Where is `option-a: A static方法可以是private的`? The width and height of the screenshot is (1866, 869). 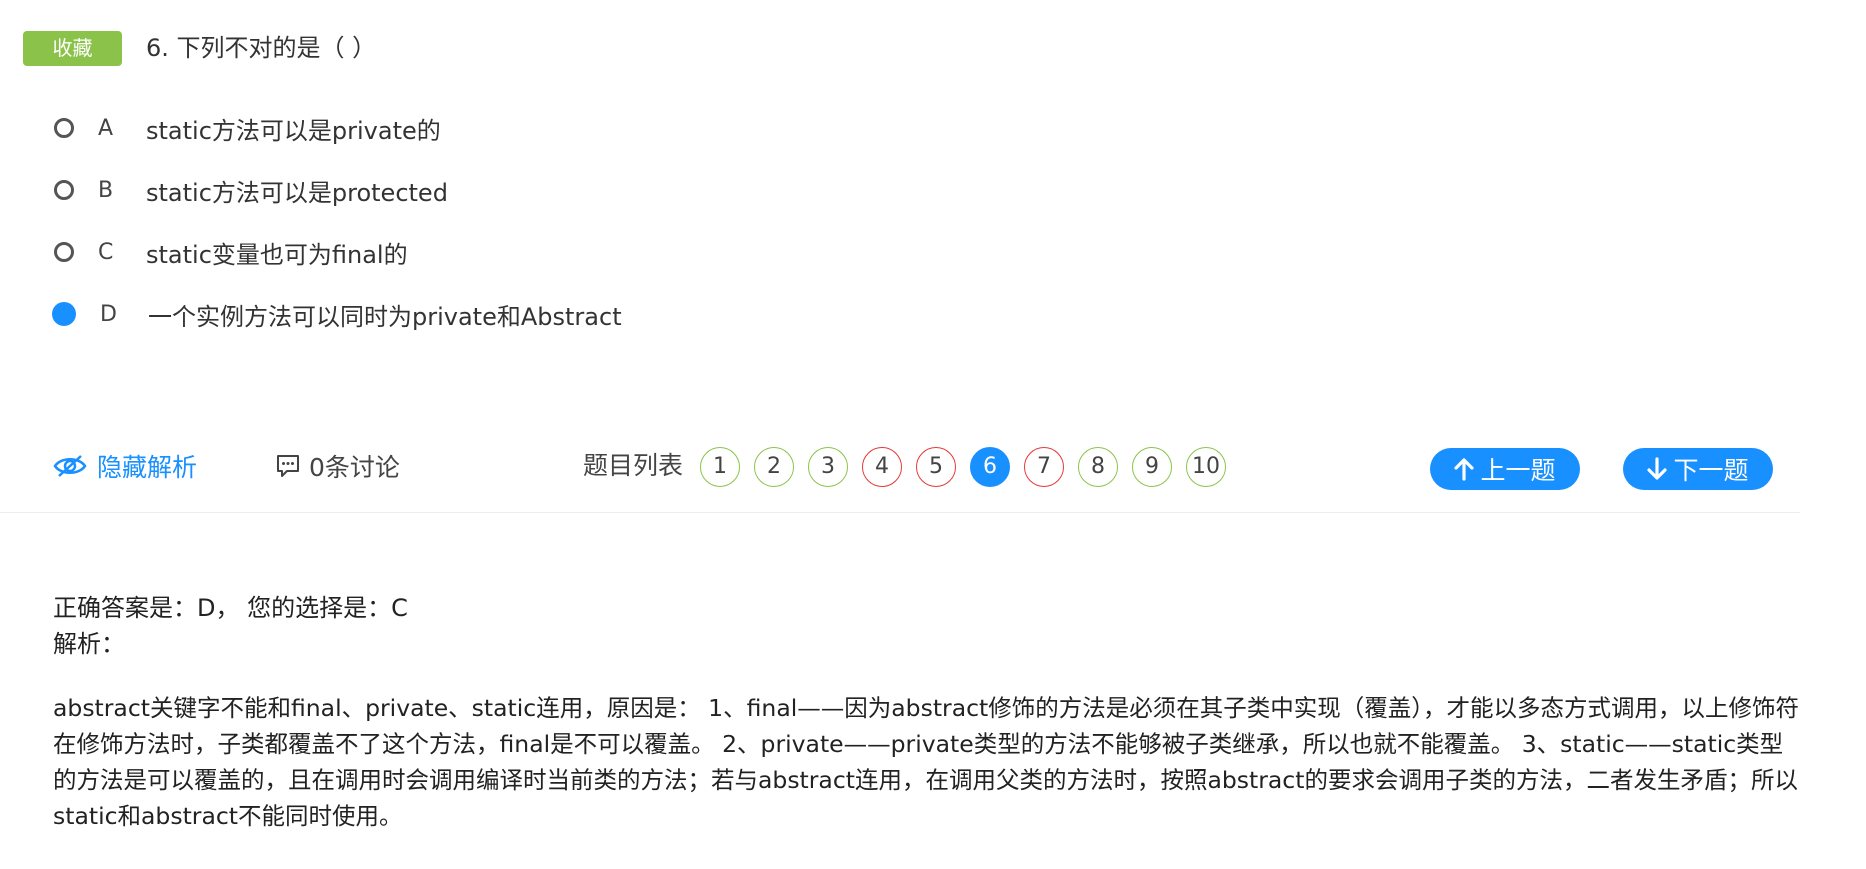
option-a: A static方法可以是private的 is located at coordinates (245, 128).